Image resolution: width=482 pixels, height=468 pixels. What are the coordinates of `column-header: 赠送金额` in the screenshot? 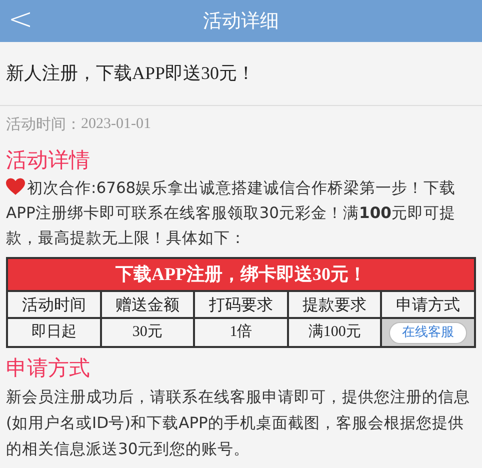 It's located at (148, 304).